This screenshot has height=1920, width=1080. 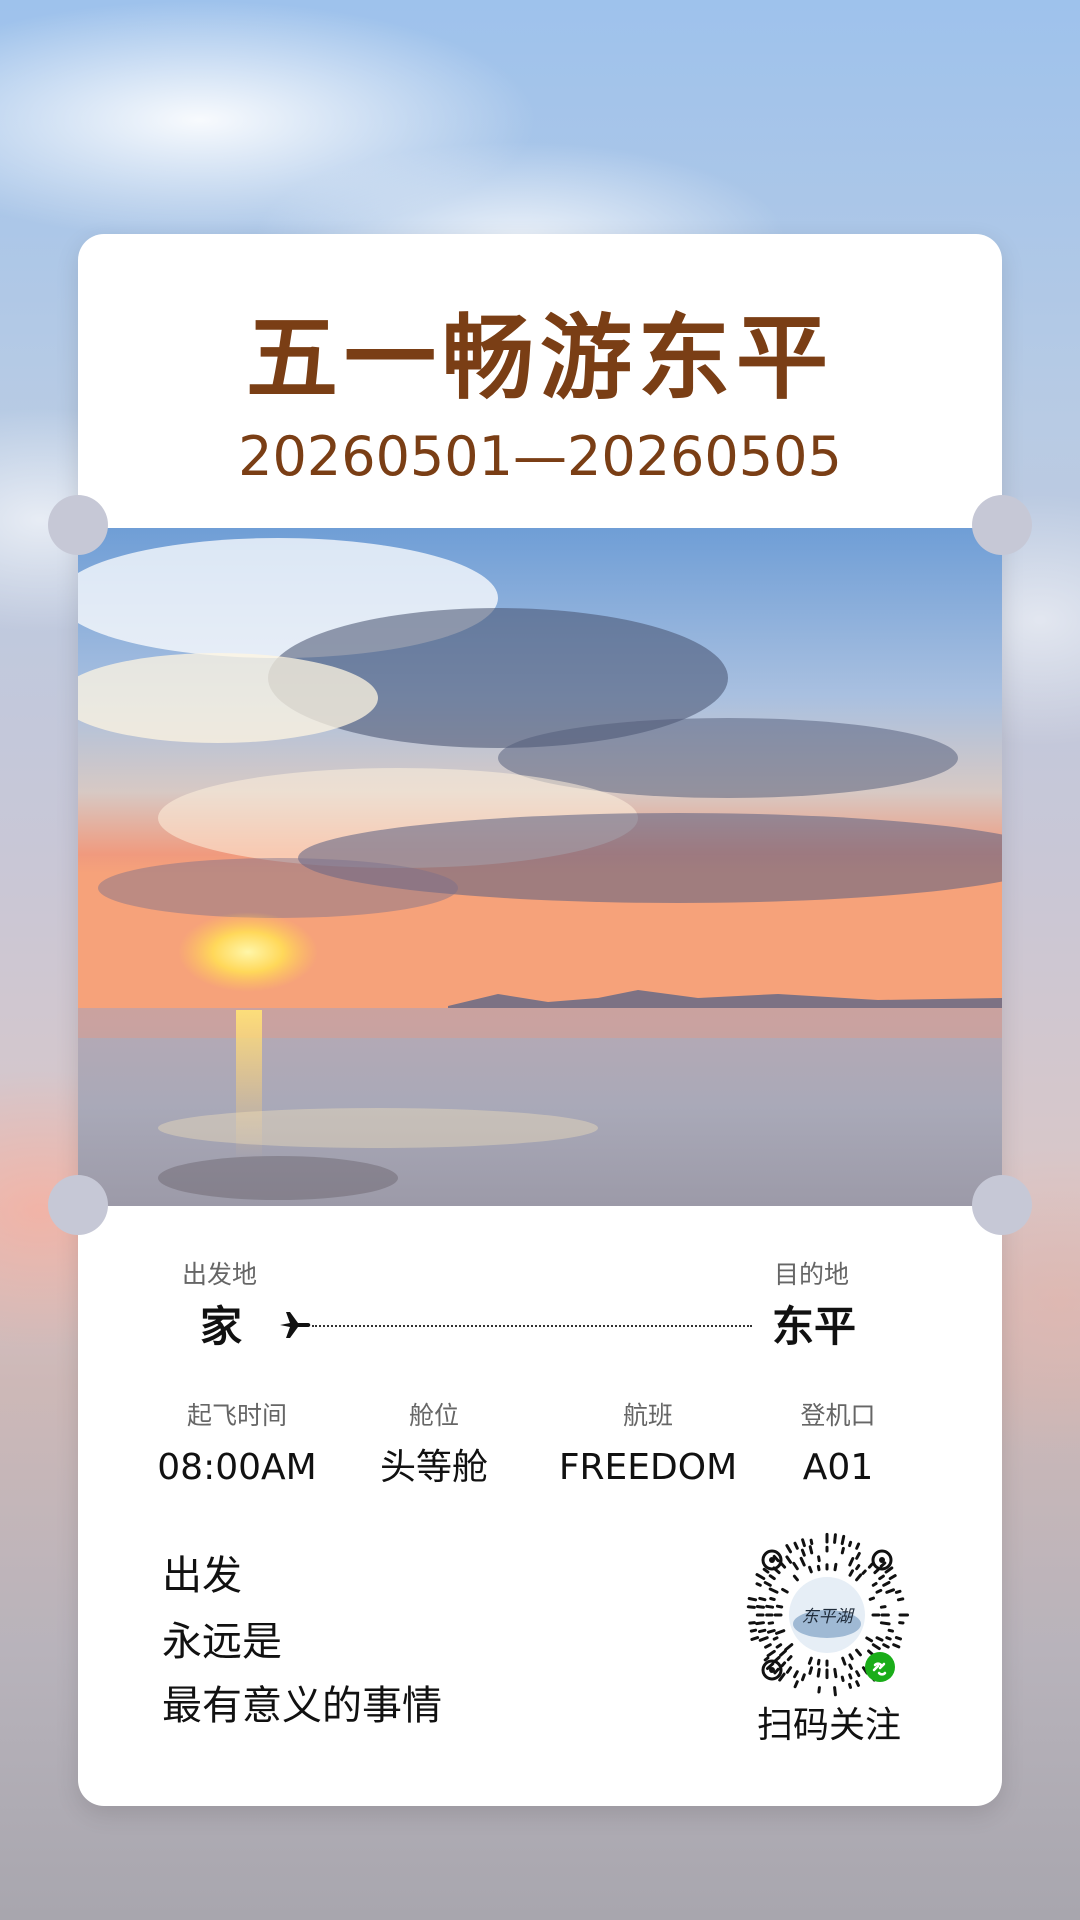 I want to click on wechat-qr-code: 东平湖, so click(x=827, y=1615).